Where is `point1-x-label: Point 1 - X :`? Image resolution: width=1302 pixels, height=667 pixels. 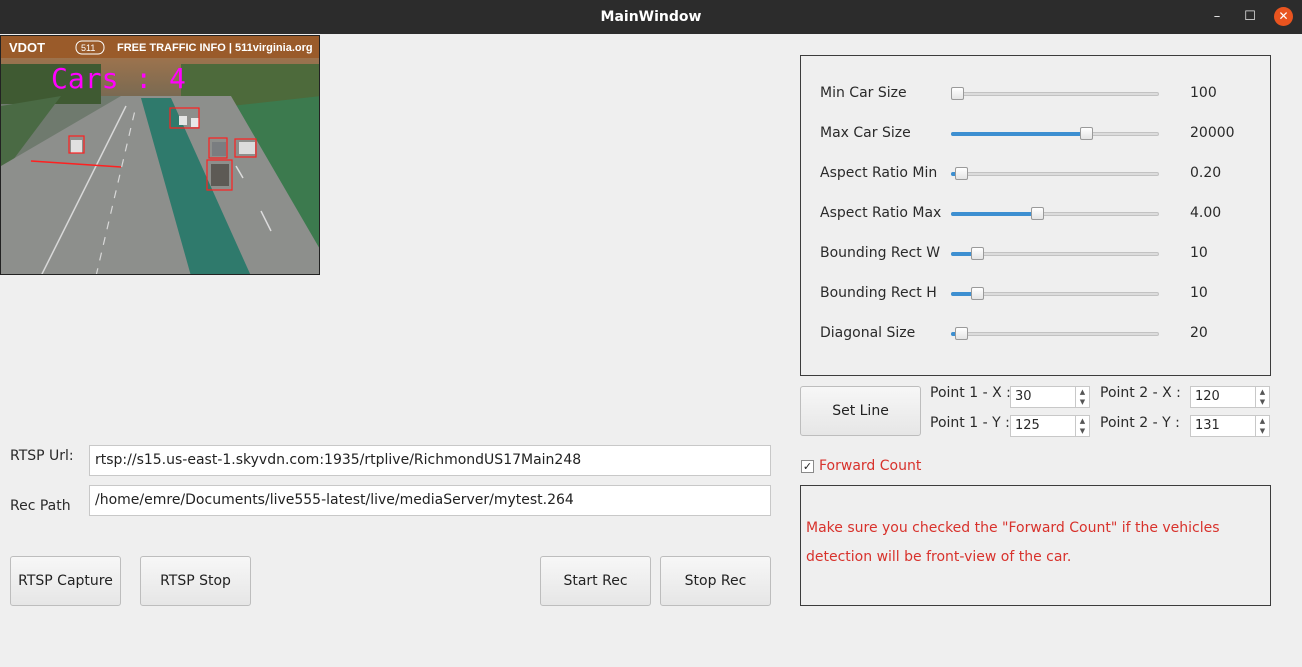 point1-x-label: Point 1 - X : is located at coordinates (970, 393).